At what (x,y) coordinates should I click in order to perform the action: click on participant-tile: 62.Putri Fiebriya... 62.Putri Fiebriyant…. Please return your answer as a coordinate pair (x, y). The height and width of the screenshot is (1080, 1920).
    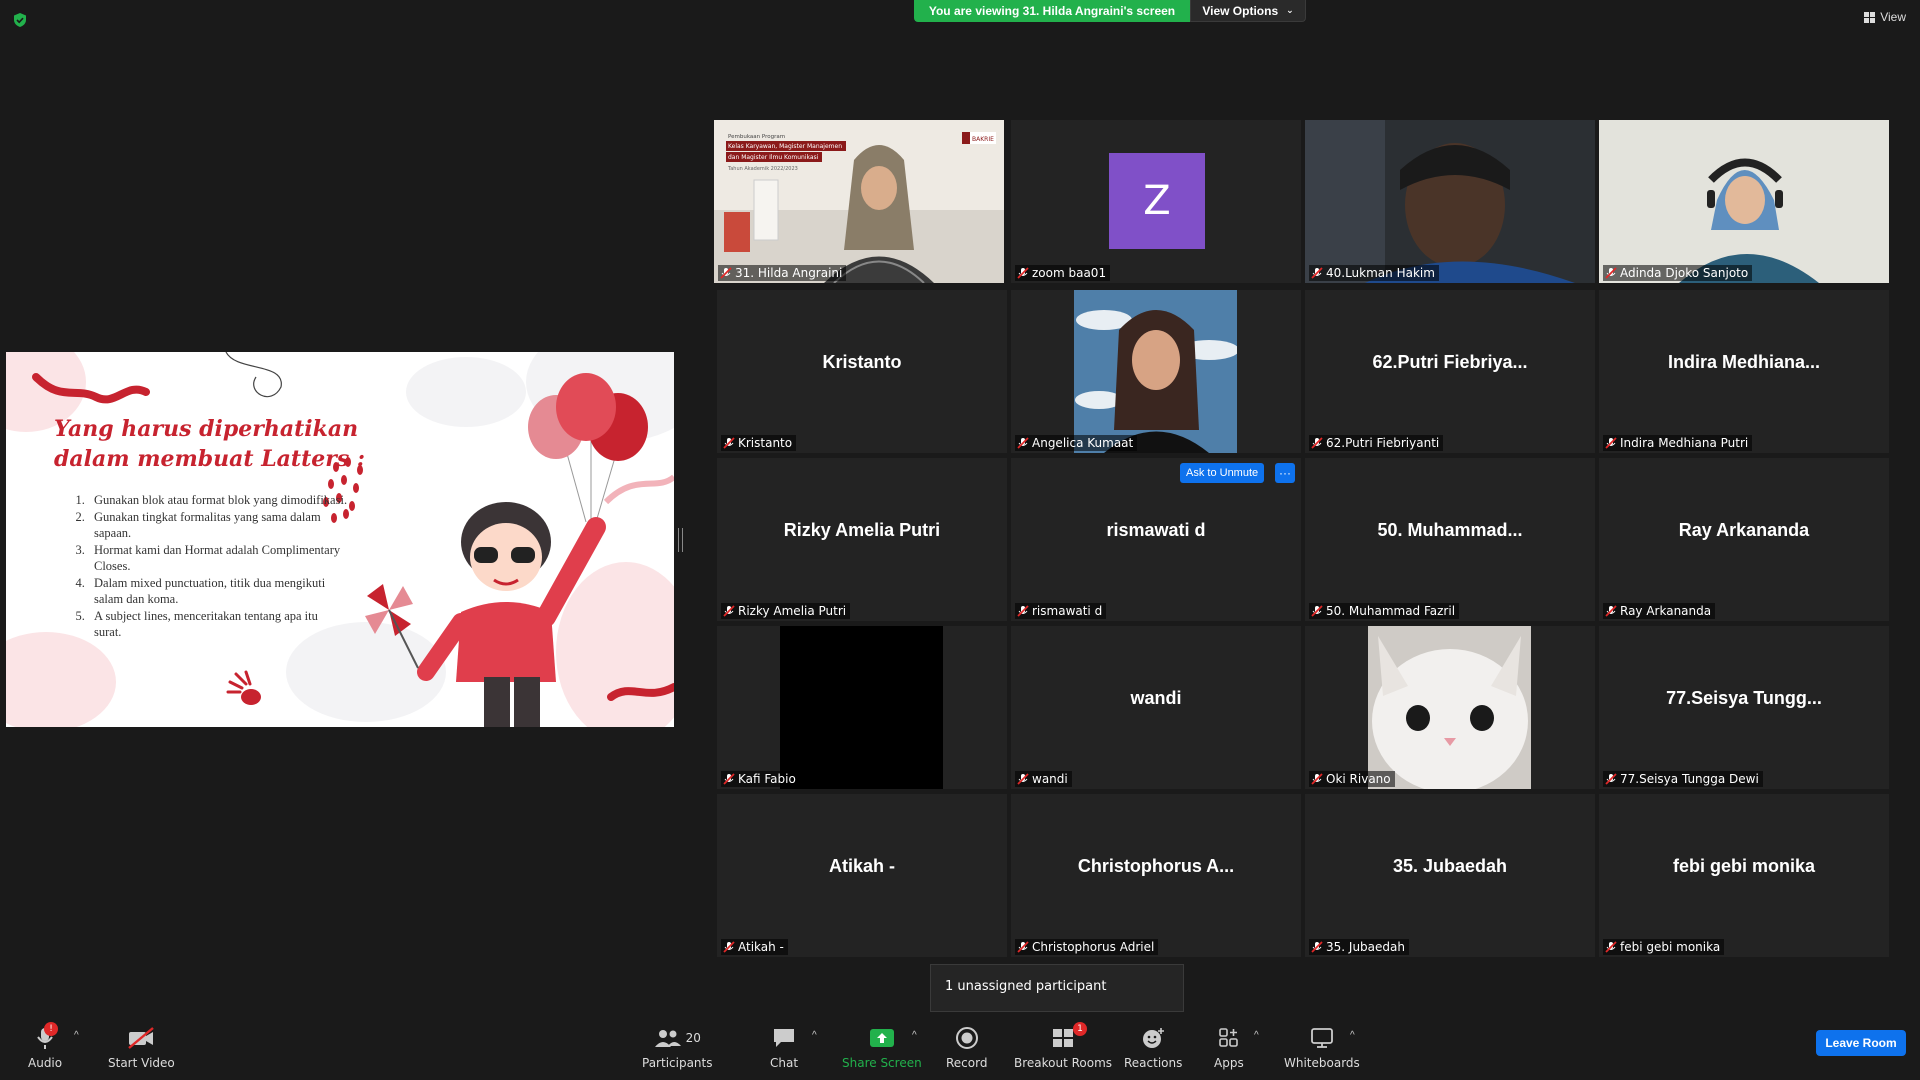
    Looking at the image, I should click on (1450, 371).